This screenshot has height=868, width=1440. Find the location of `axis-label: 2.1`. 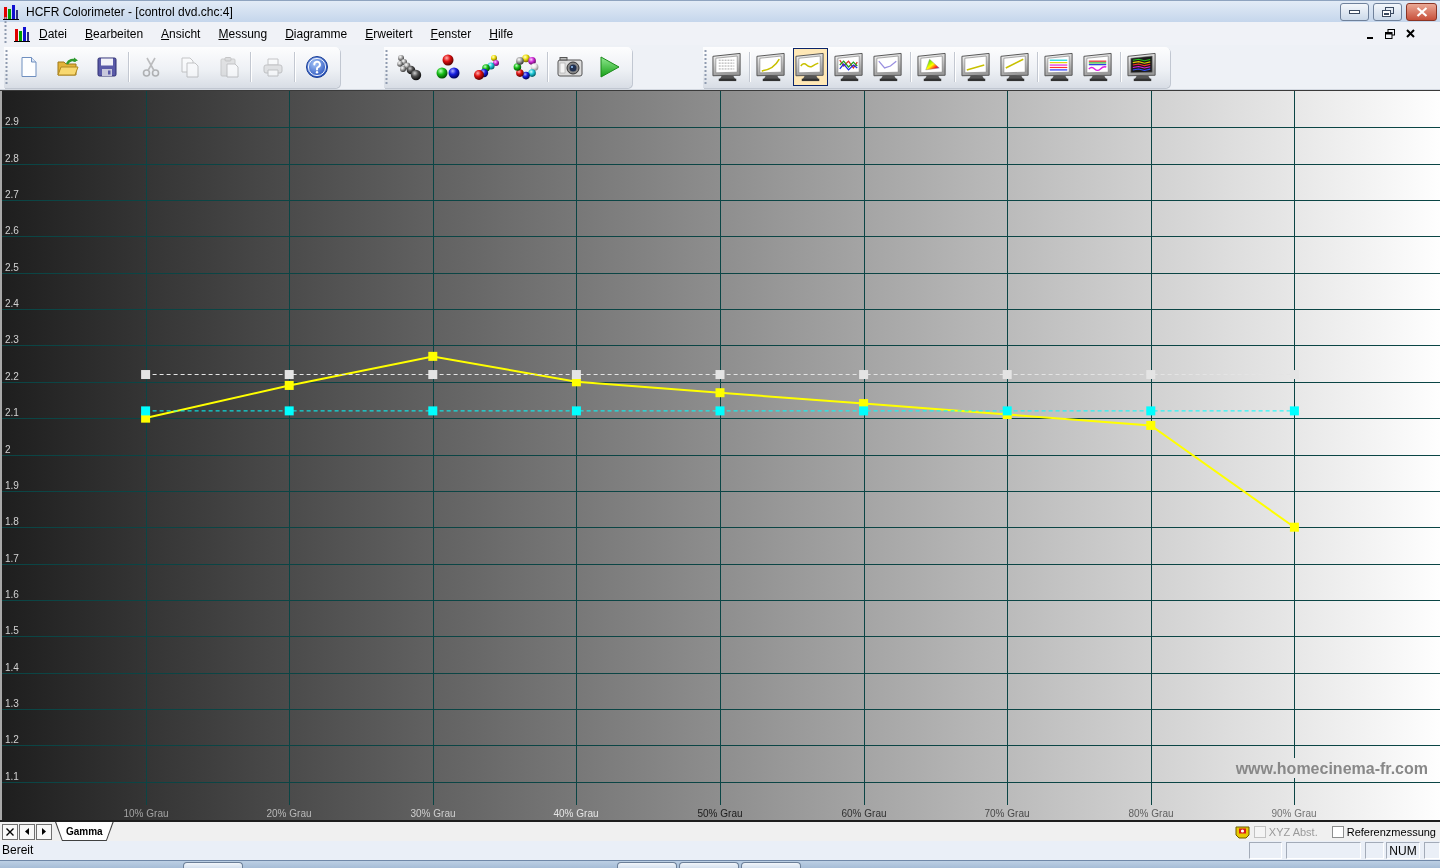

axis-label: 2.1 is located at coordinates (12, 412).